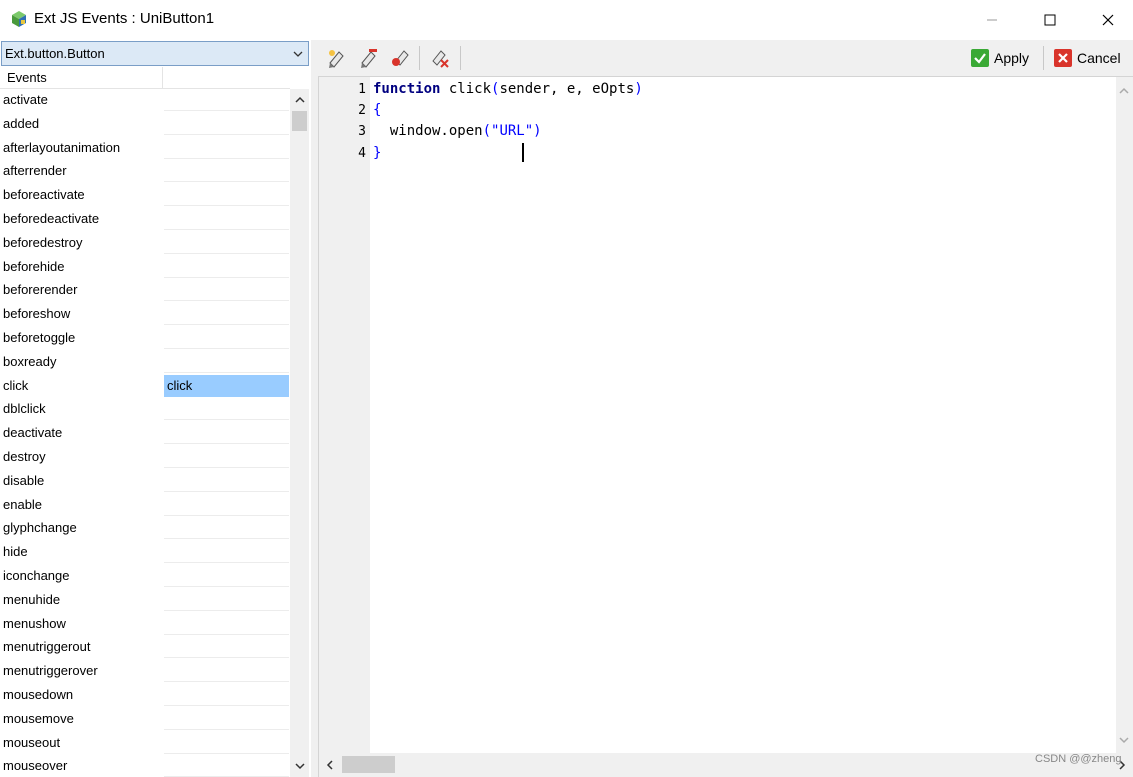 This screenshot has height=777, width=1133. I want to click on event-row: dblclick, so click(145, 410).